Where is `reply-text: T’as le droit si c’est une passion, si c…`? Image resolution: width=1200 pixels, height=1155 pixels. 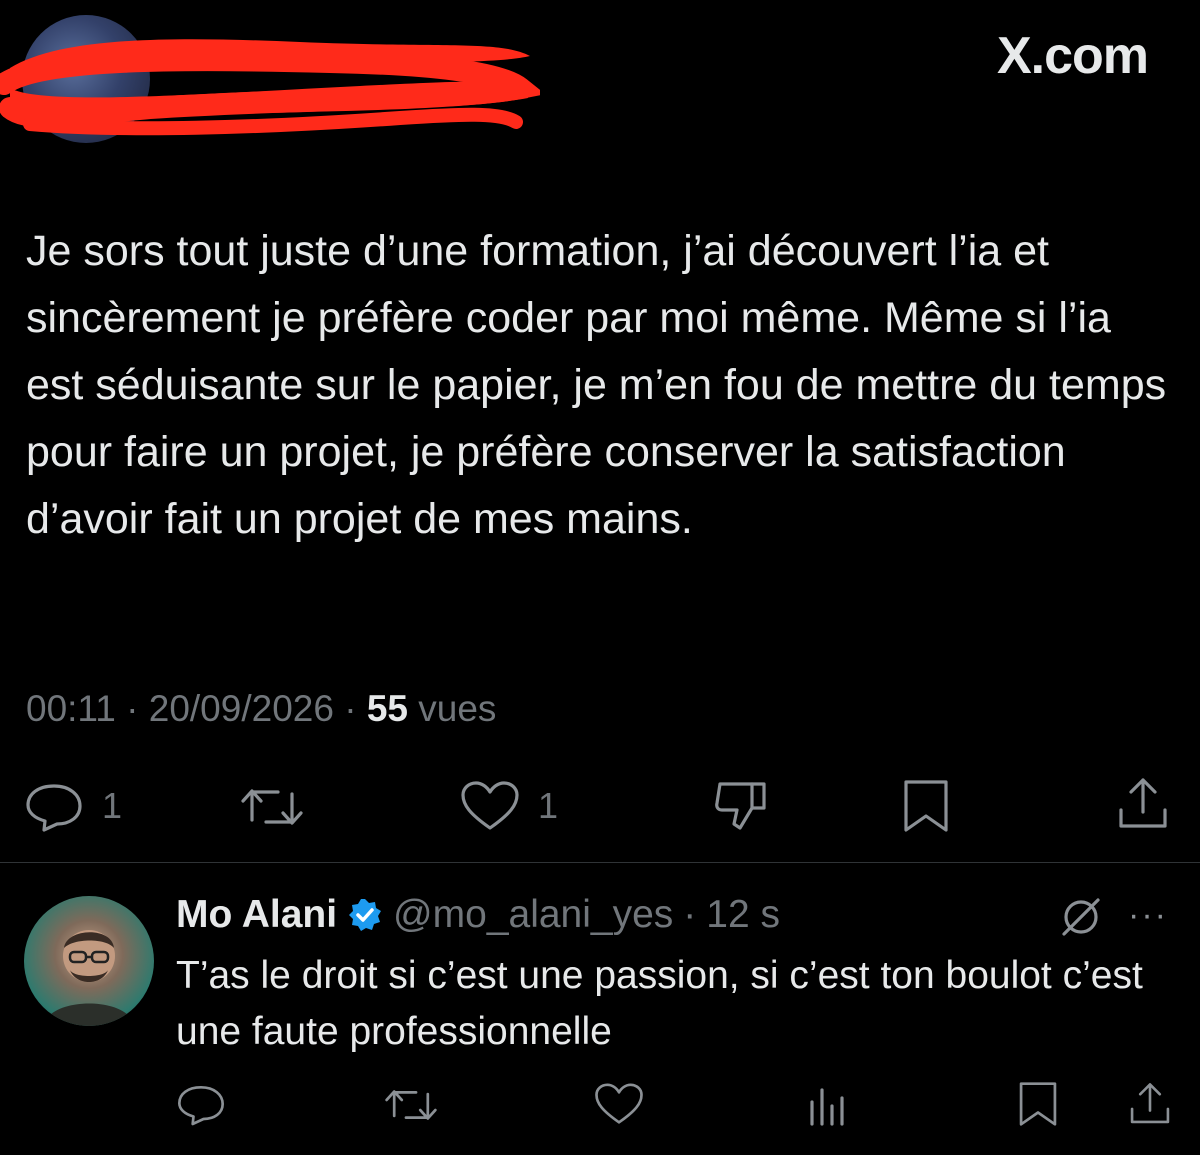
reply-text: T’as le droit si c’est une passion, si c… is located at coordinates (659, 1003).